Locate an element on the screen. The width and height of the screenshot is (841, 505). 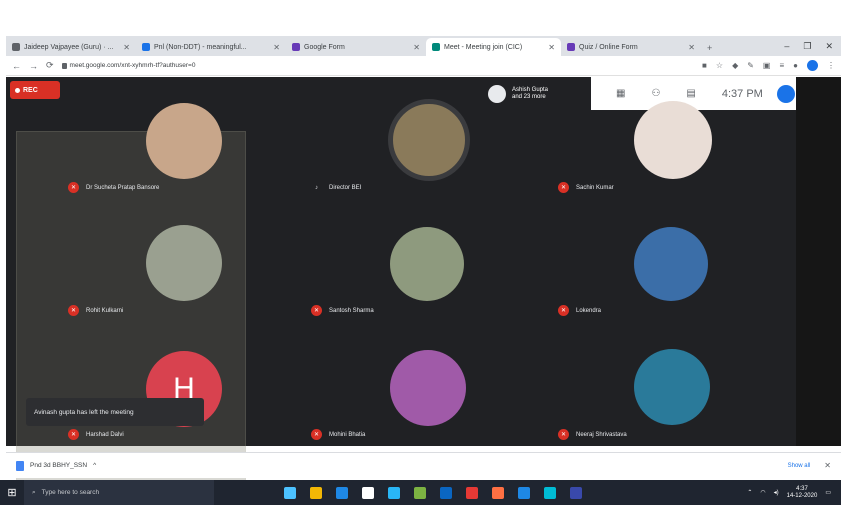
meet-toolbar: ▦ ⚇ ▤ 4:37 PM is located at coordinates (701, 93).